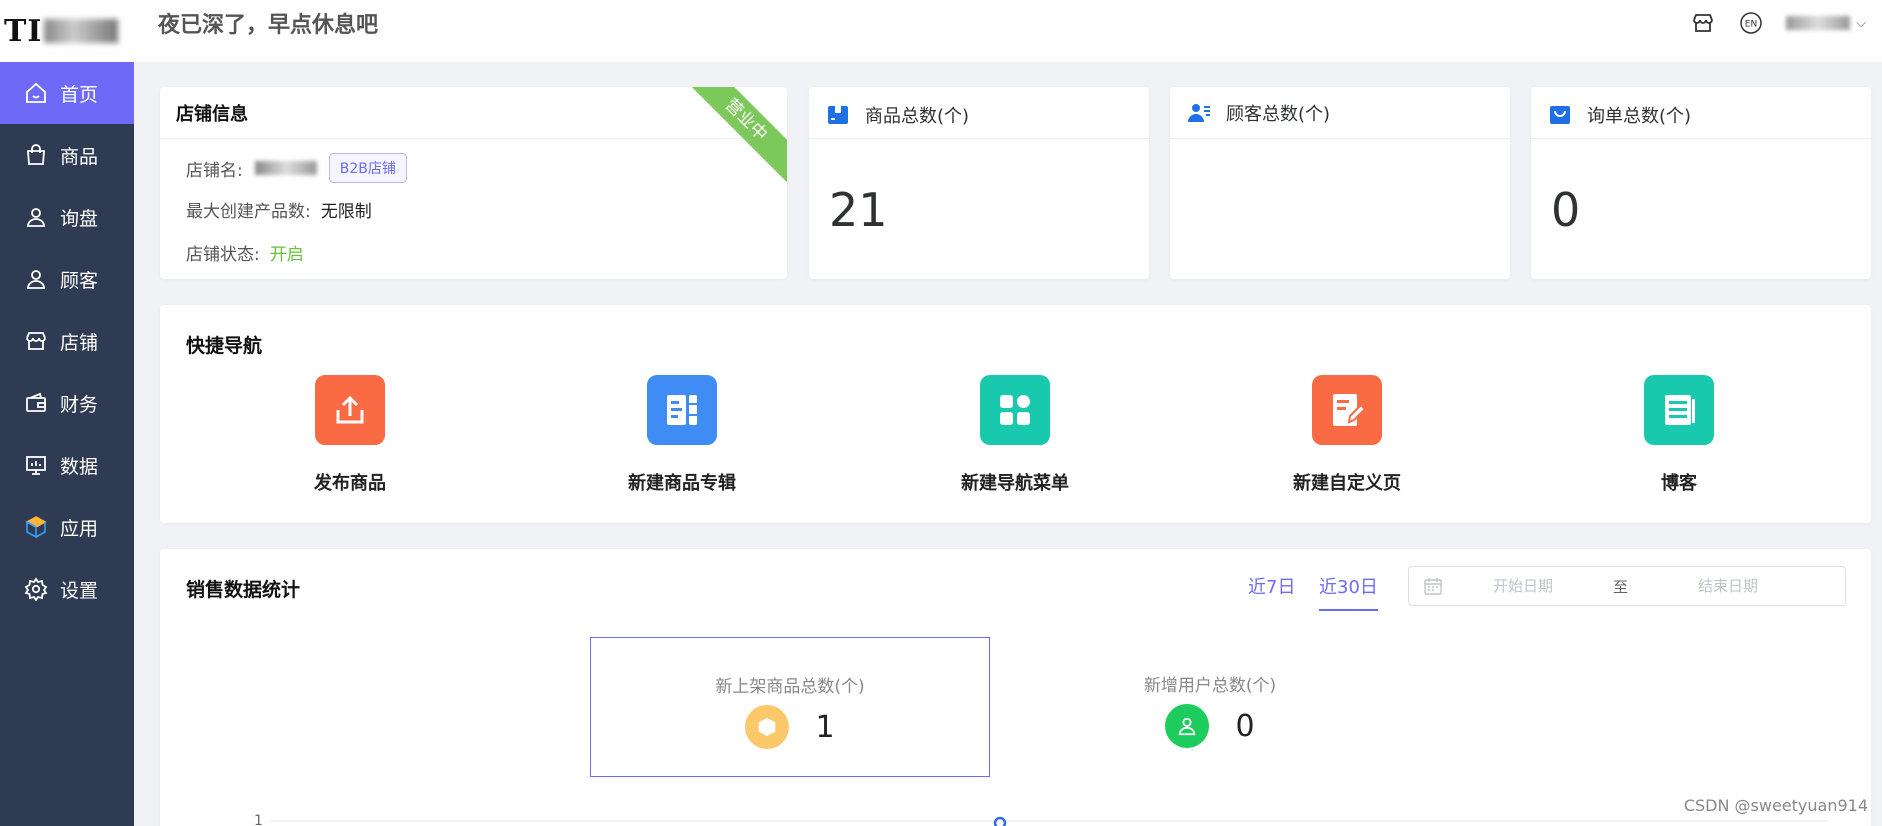 The image size is (1882, 826). I want to click on sidebar-item-label: 应用, so click(79, 528).